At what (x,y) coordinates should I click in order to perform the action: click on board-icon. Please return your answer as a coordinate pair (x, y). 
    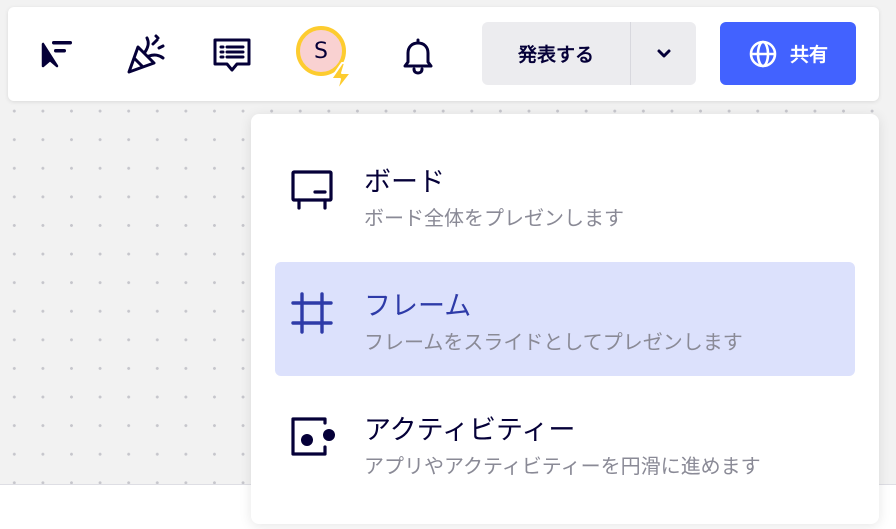
    Looking at the image, I should click on (312, 190).